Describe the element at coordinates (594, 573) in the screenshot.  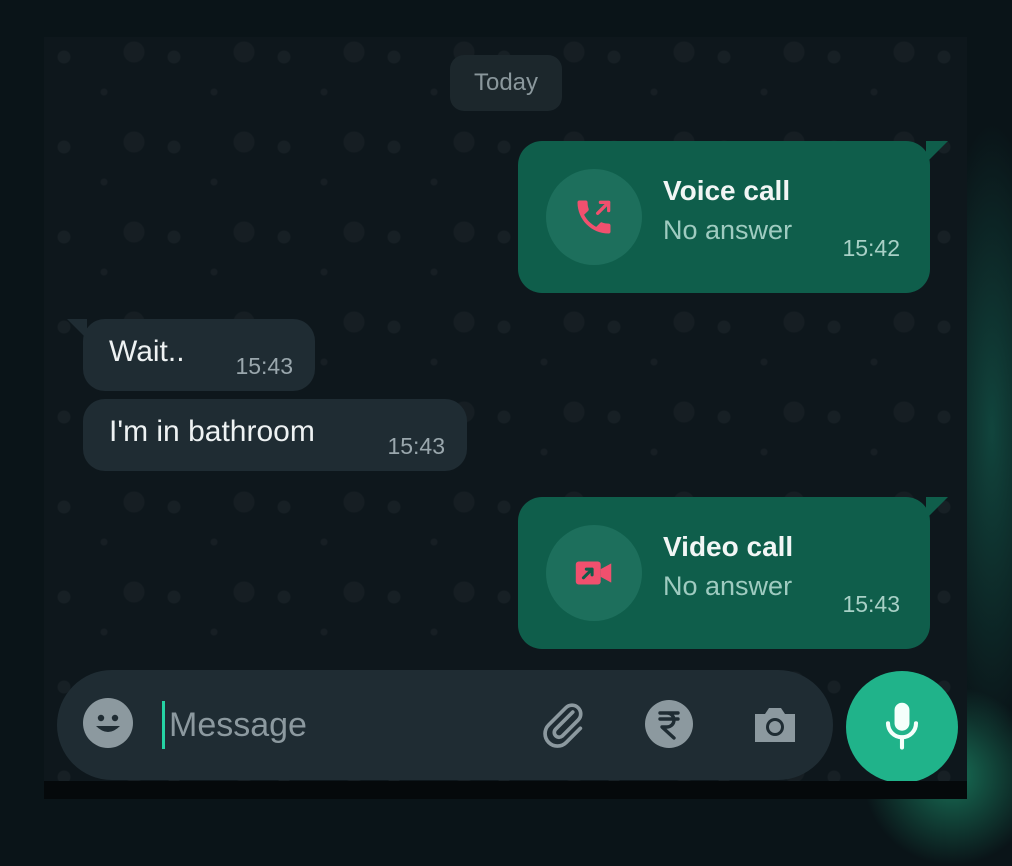
I see `missed-video-call-icon` at that location.